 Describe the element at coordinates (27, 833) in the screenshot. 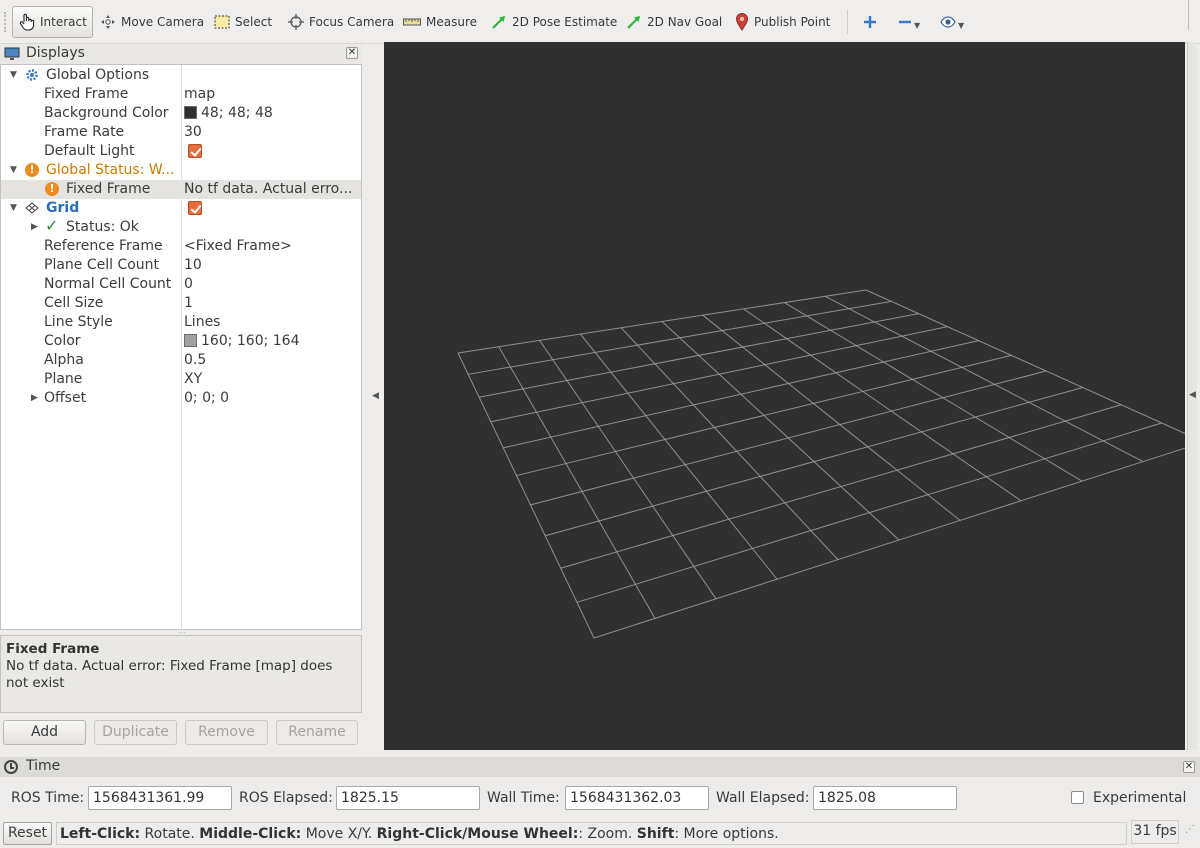

I see `reset-button: Reset` at that location.